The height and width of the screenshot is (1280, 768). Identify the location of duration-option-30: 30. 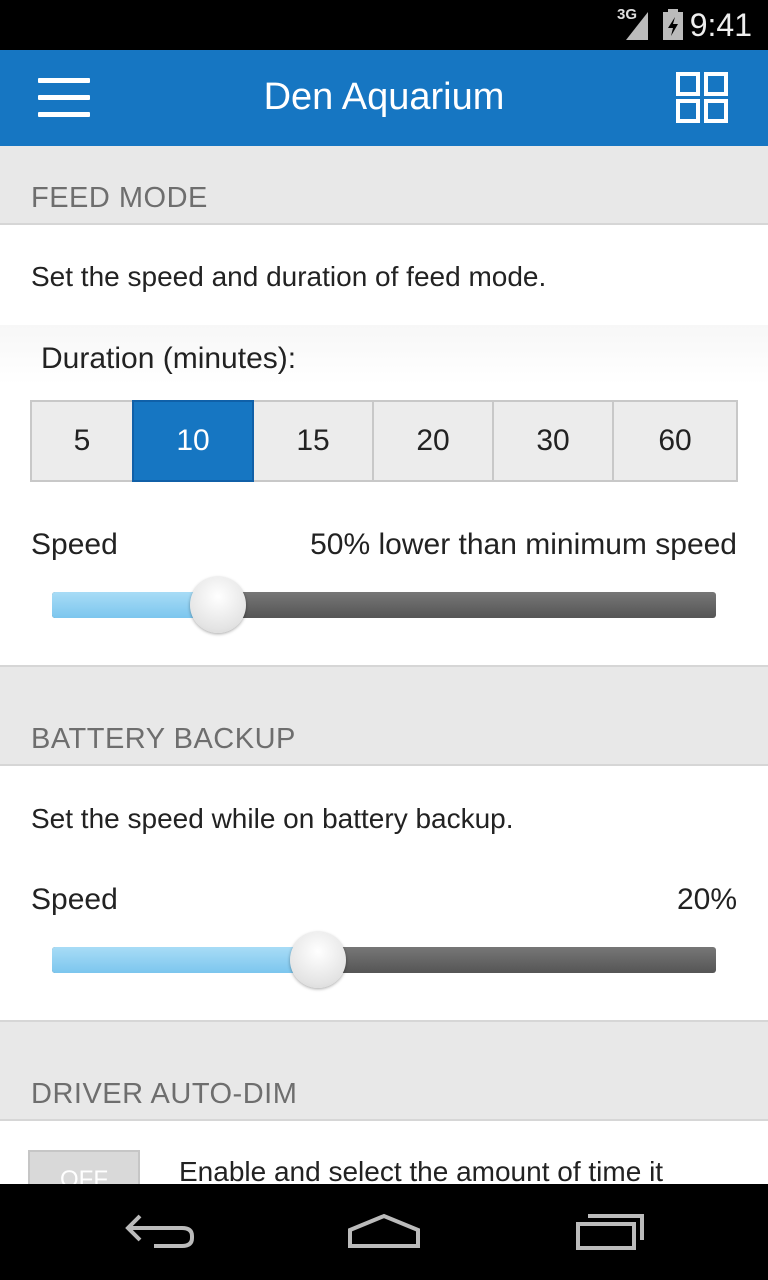
(553, 441).